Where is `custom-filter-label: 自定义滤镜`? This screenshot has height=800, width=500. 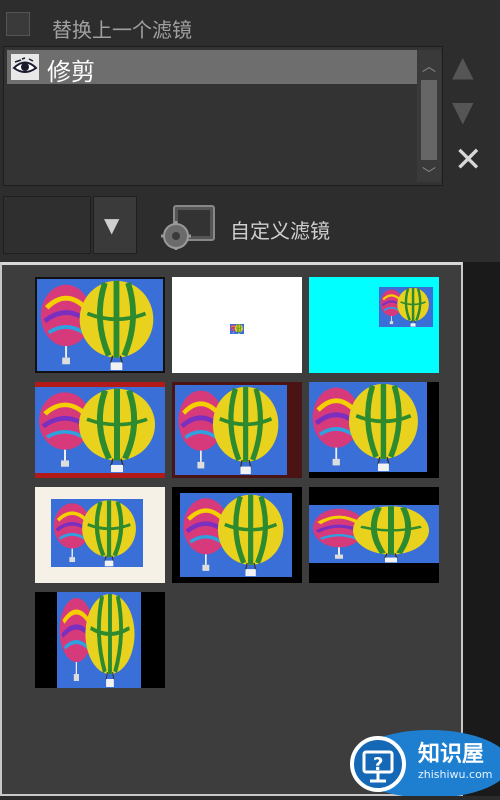
custom-filter-label: 自定义滤镜 is located at coordinates (280, 229).